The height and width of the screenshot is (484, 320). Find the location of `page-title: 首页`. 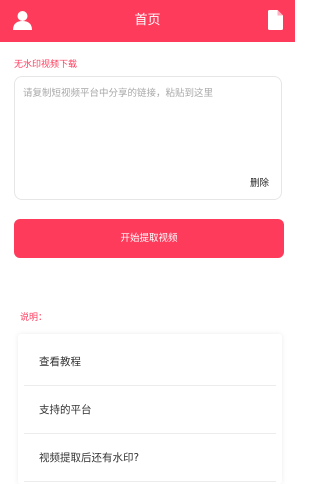

page-title: 首页 is located at coordinates (147, 20).